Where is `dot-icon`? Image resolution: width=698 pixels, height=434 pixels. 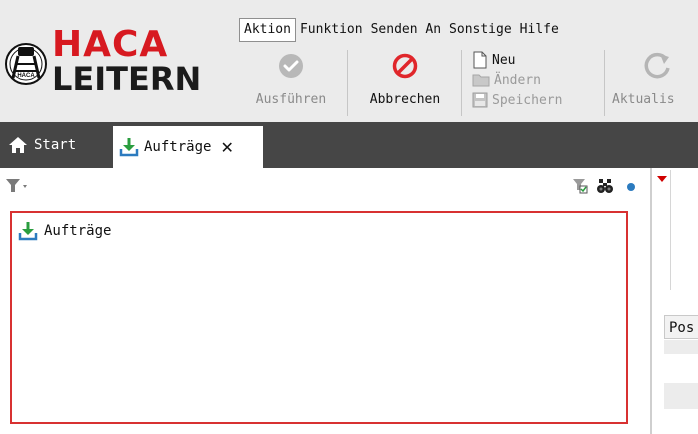 dot-icon is located at coordinates (631, 187).